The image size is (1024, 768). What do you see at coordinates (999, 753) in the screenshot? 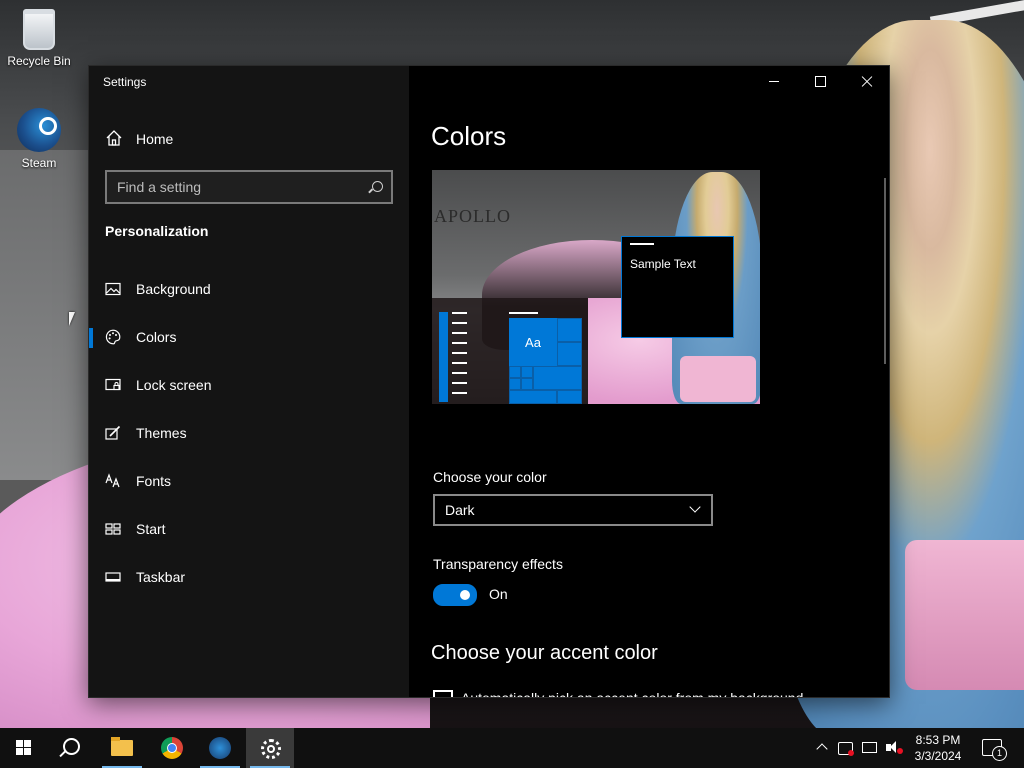
I see `notification-count: 1` at bounding box center [999, 753].